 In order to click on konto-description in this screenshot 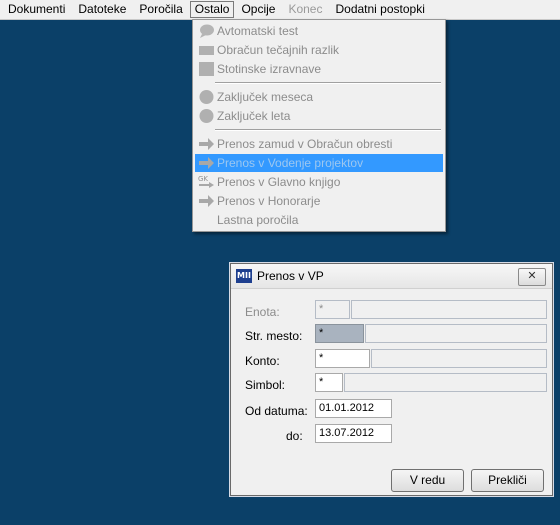, I will do `click(459, 358)`.